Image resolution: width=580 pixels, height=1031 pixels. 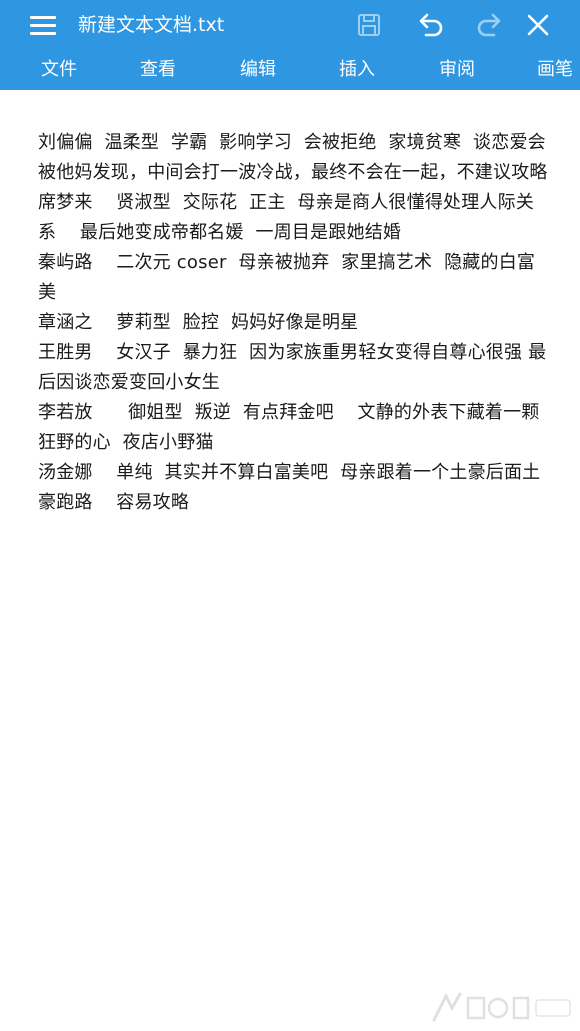 I want to click on save-disk-icon-graphic, so click(x=369, y=25).